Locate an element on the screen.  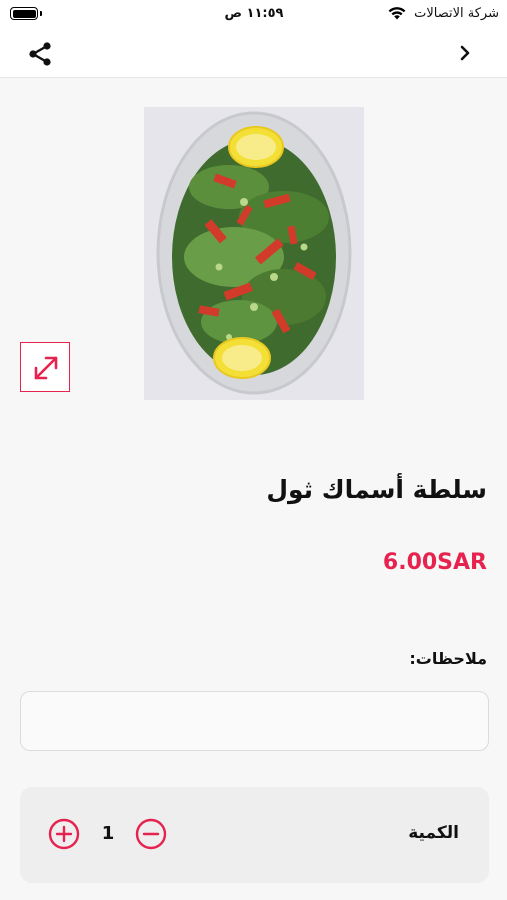
expand-button is located at coordinates (45, 367).